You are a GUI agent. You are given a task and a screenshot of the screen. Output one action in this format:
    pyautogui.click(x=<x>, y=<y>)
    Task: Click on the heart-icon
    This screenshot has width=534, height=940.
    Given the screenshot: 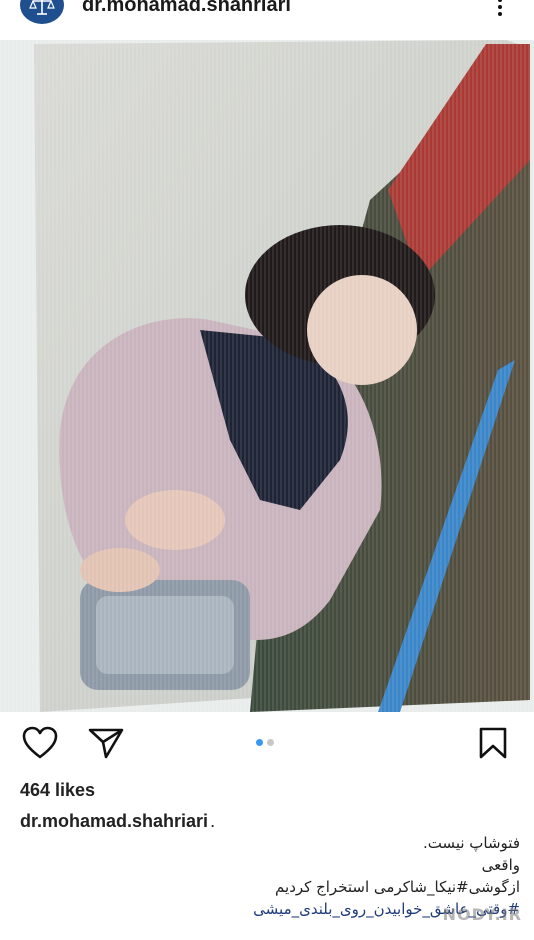 What is the action you would take?
    pyautogui.click(x=40, y=743)
    